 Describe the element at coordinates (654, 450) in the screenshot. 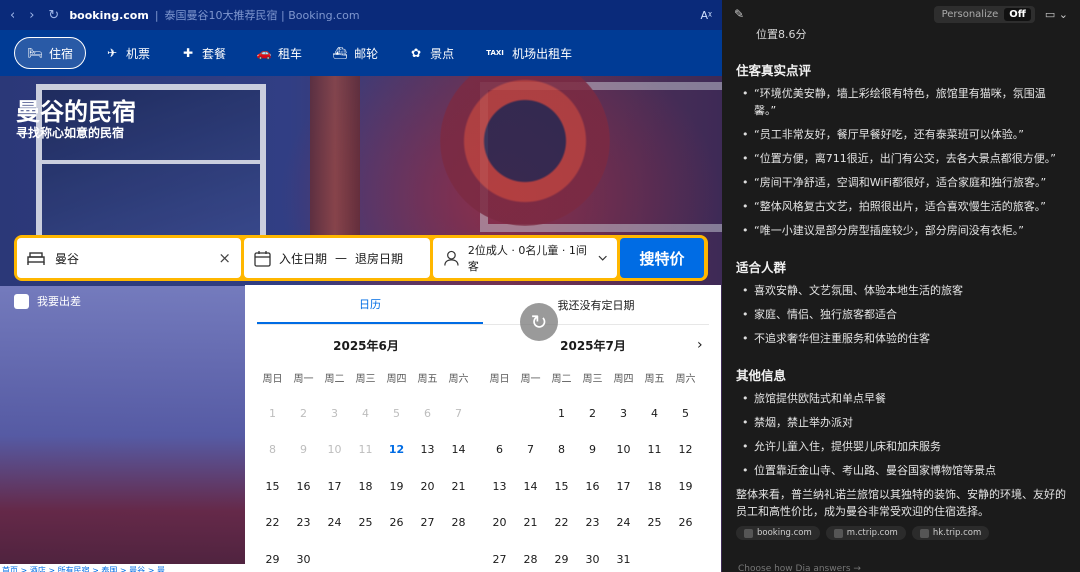

I see `calendar-day: 11` at that location.